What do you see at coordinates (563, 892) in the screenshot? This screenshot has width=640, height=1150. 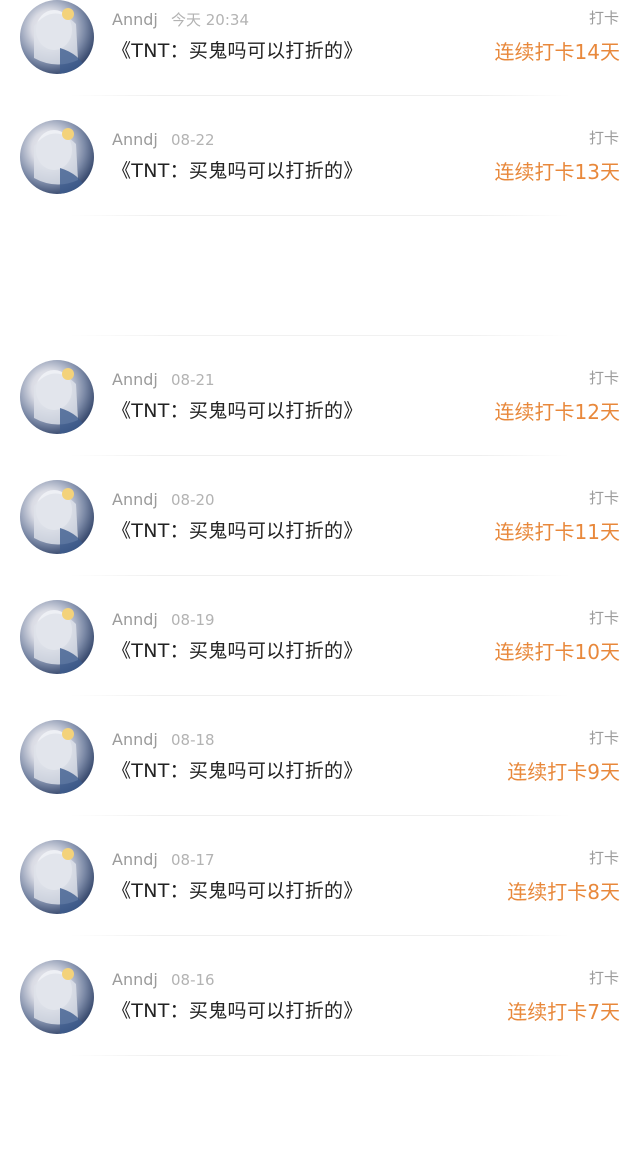 I see `streak-count: 连续打卡8天` at bounding box center [563, 892].